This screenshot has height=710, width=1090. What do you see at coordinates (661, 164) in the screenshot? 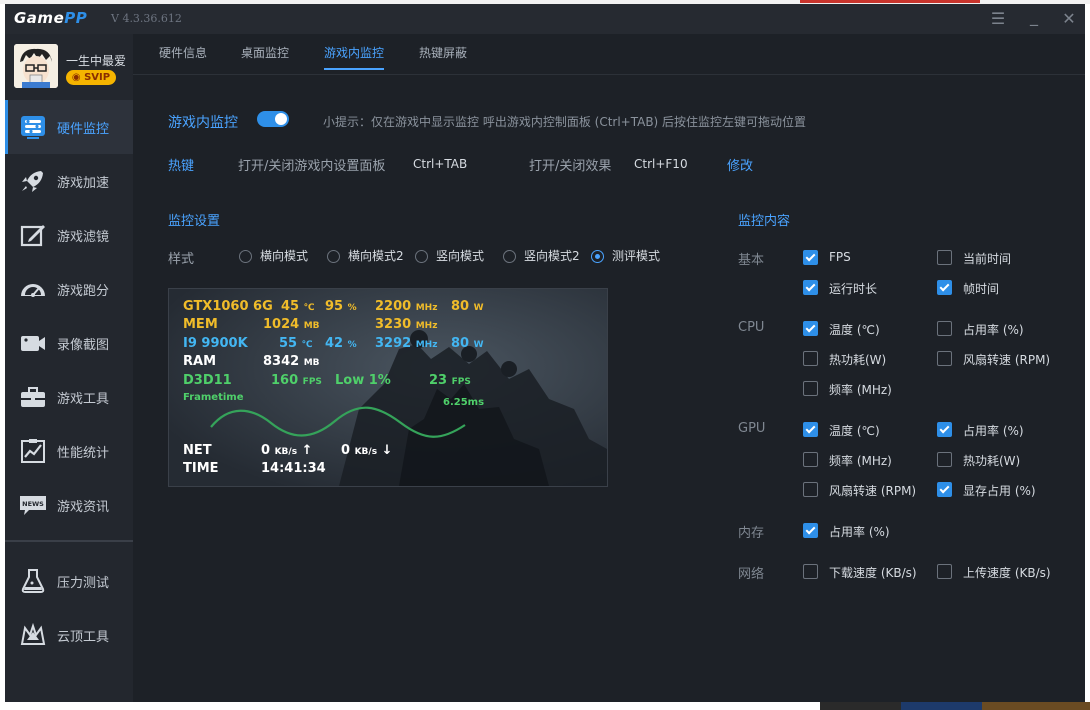
I see `effect-hotkey-value: Ctrl+F10` at bounding box center [661, 164].